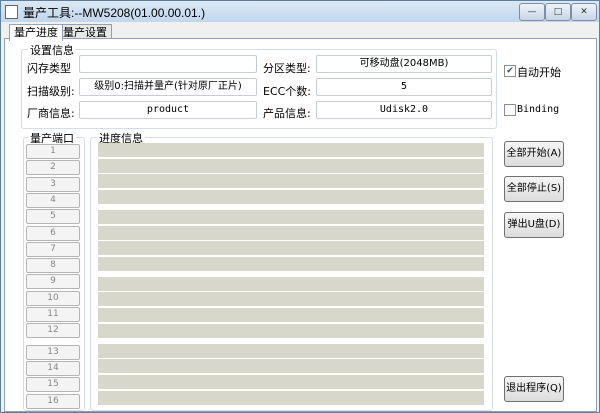 This screenshot has height=413, width=600. I want to click on stop-all-button: 全部停止(S), so click(534, 189).